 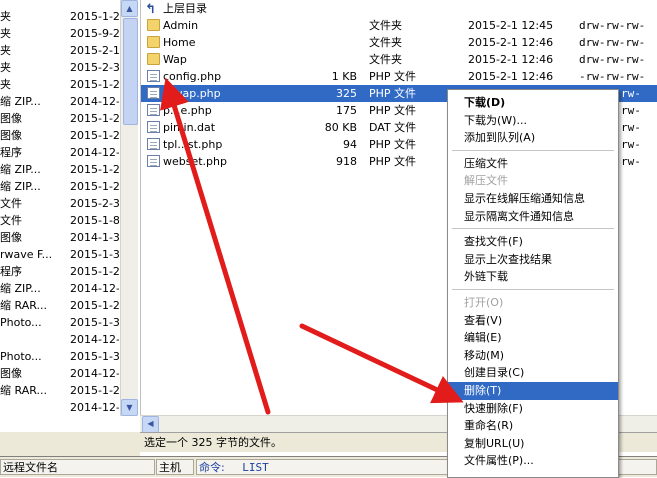 I want to click on remote-file-size: 94, so click(x=350, y=144).